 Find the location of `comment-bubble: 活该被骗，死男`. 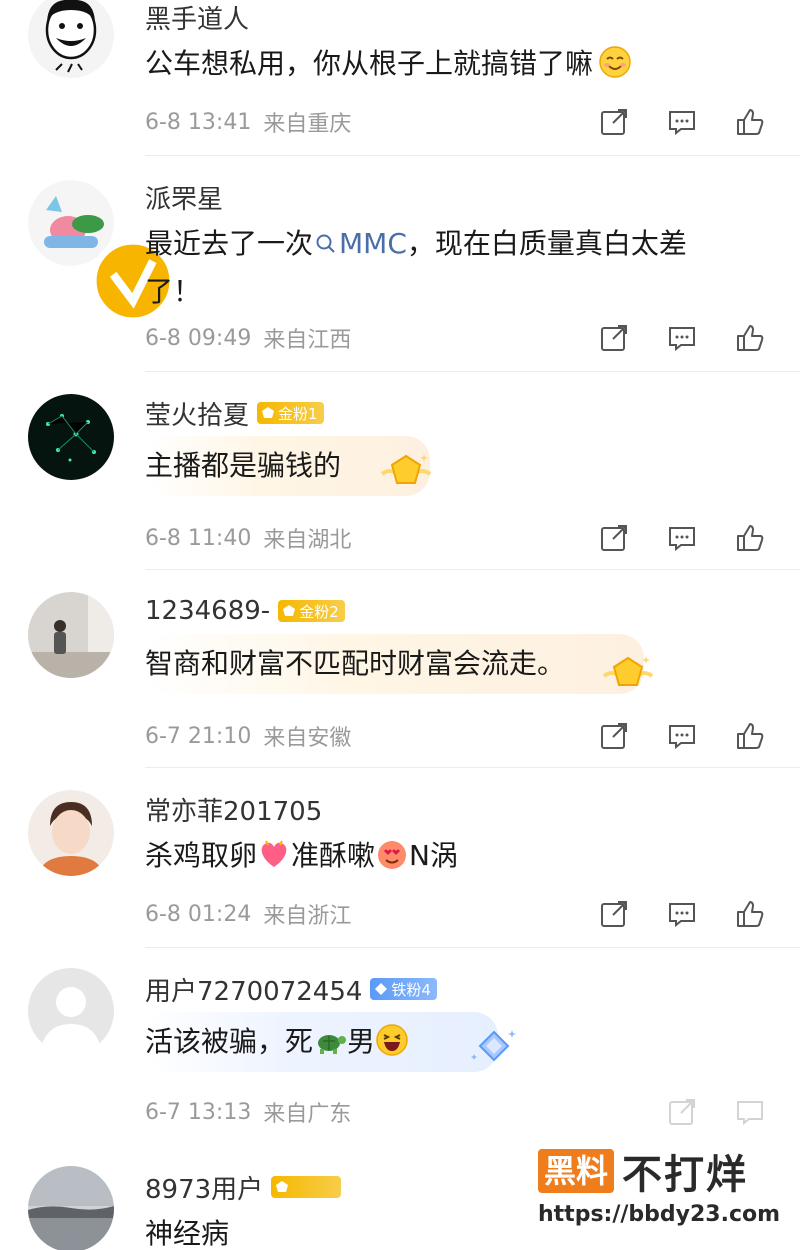

comment-bubble: 活该被骗，死男 is located at coordinates (322, 1042).